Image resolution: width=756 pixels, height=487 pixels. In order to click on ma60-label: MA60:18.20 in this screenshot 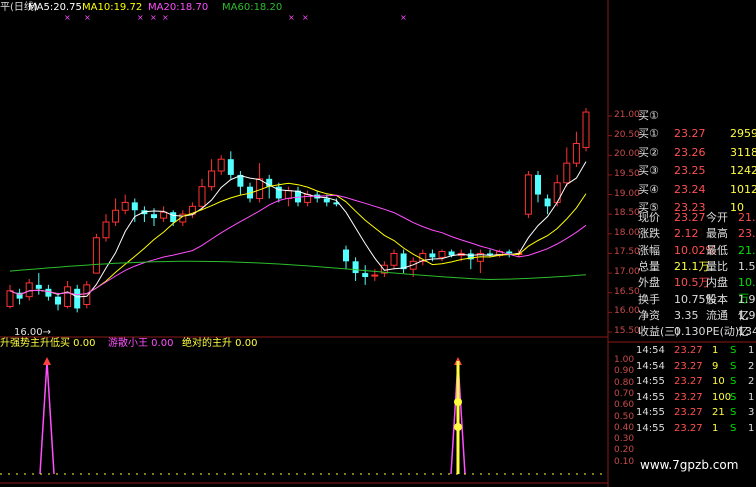, I will do `click(252, 7)`.